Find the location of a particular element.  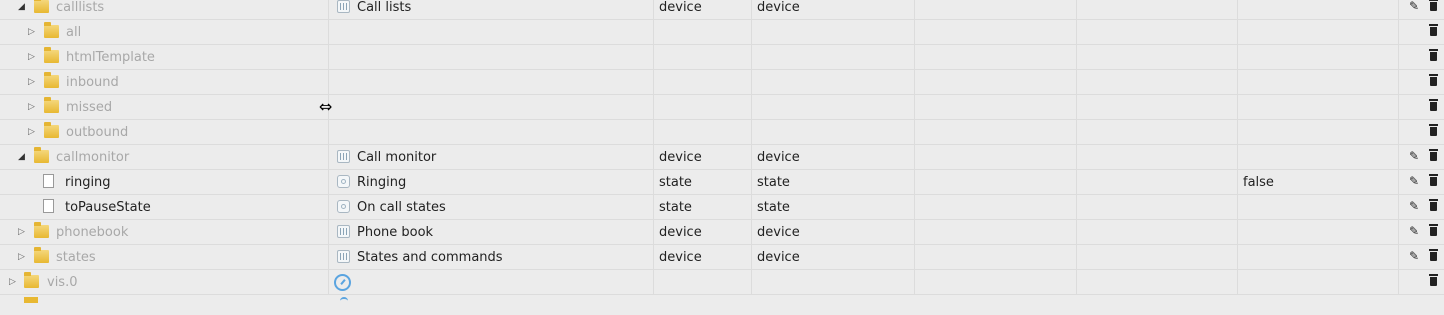

object-role-cell: device is located at coordinates (833, 232).